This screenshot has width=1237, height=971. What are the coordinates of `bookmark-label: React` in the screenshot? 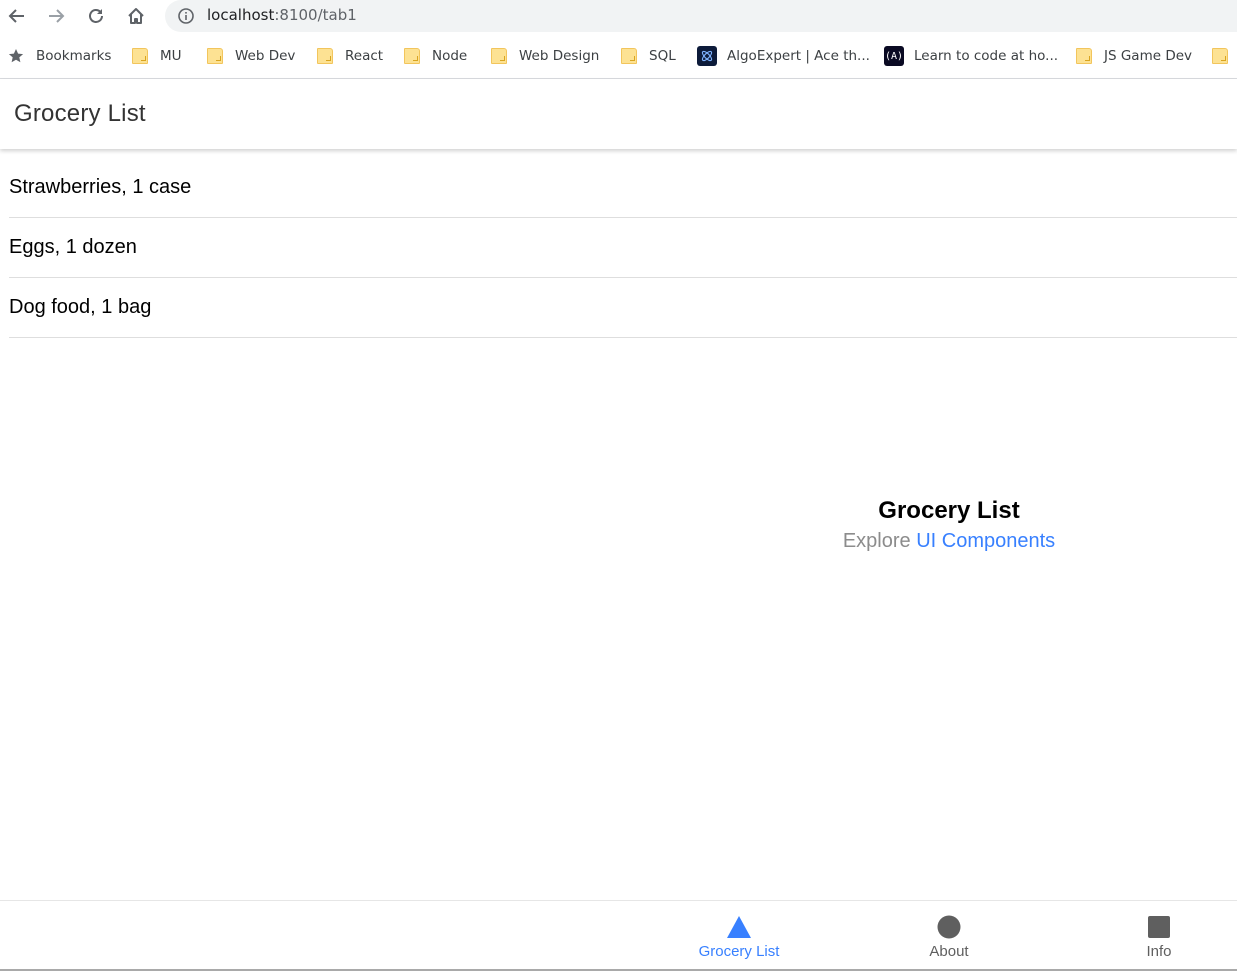 It's located at (364, 56).